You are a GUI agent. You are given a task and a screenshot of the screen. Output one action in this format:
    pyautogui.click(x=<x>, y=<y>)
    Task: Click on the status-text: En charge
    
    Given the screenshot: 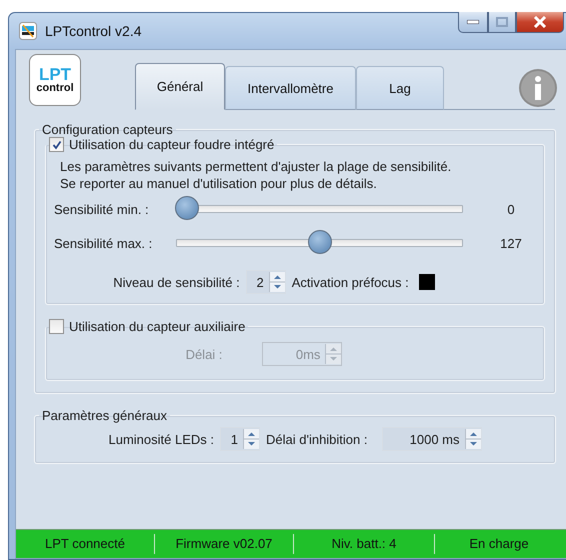 What is the action you would take?
    pyautogui.click(x=498, y=544)
    